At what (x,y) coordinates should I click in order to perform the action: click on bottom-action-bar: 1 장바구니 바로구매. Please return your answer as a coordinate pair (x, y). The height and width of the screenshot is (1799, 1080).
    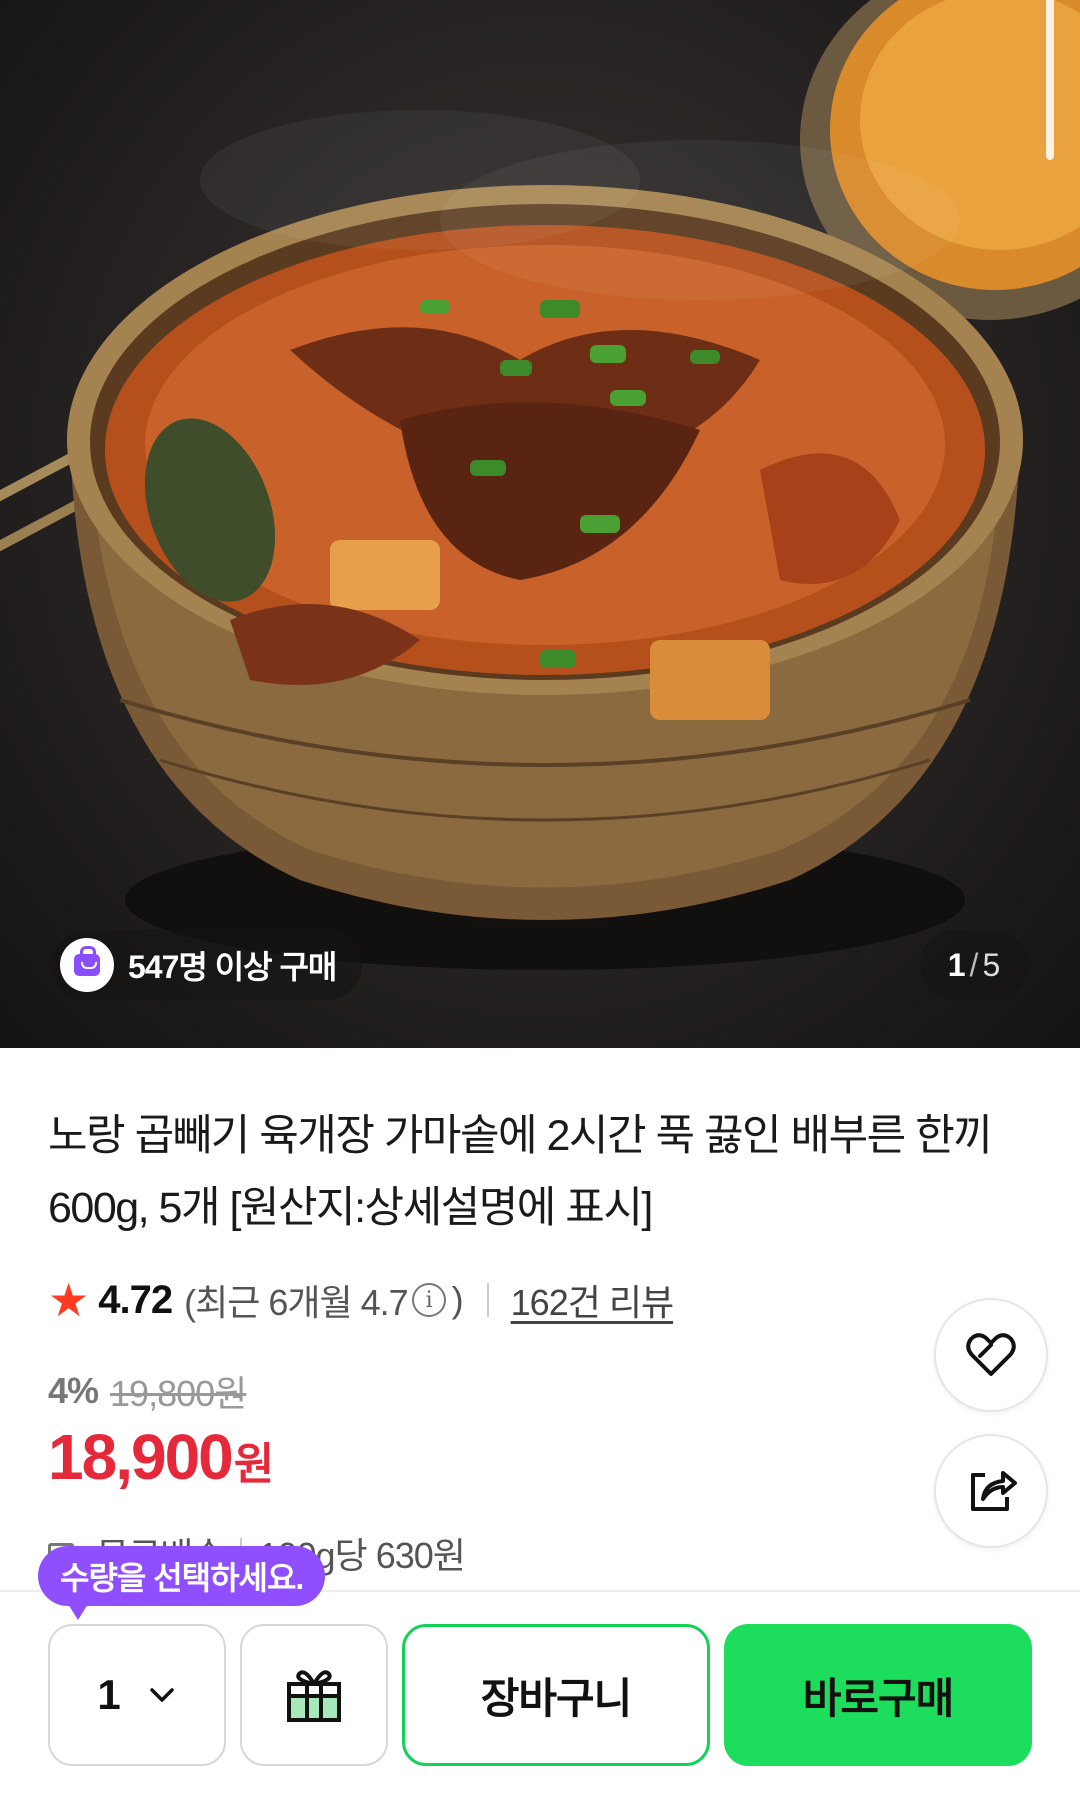
    Looking at the image, I should click on (540, 1694).